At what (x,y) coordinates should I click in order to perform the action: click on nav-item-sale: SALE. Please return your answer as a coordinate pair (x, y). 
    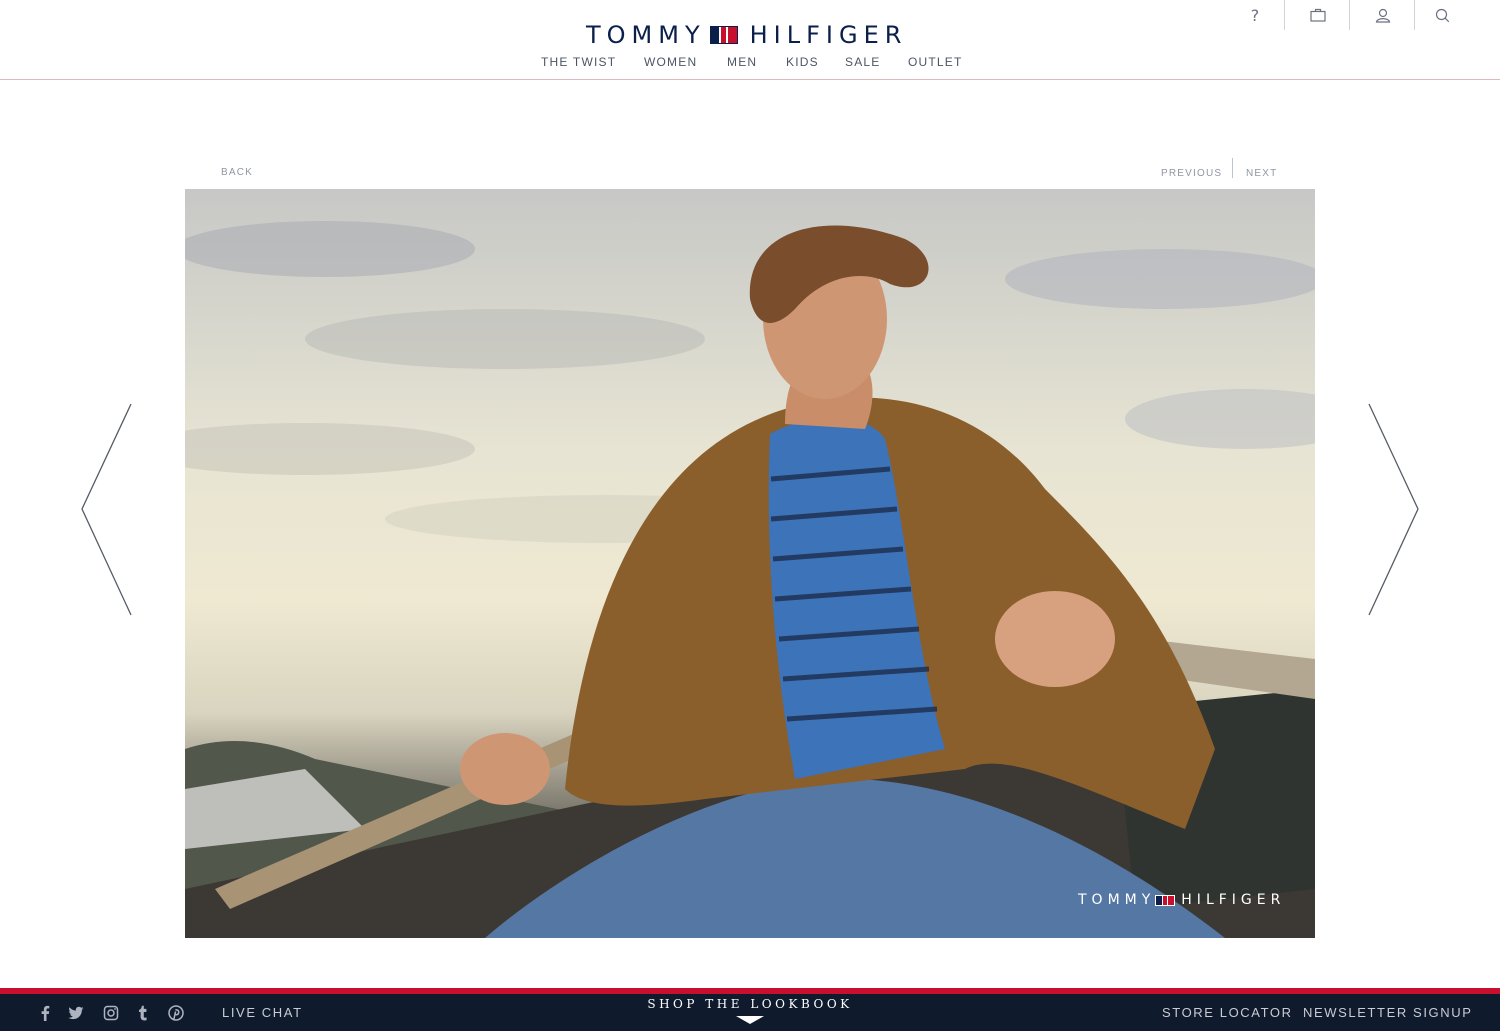
    Looking at the image, I should click on (863, 62).